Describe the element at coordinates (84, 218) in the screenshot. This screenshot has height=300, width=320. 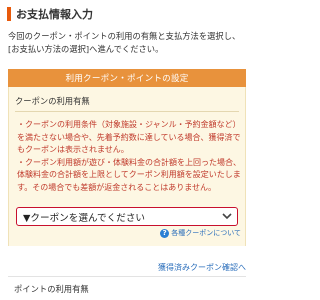
I see `coupon-select-value: ▼クーポンを選んでください` at that location.